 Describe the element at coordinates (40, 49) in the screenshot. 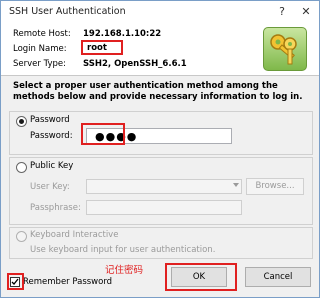

I see `login-name-label: Login Name:` at that location.